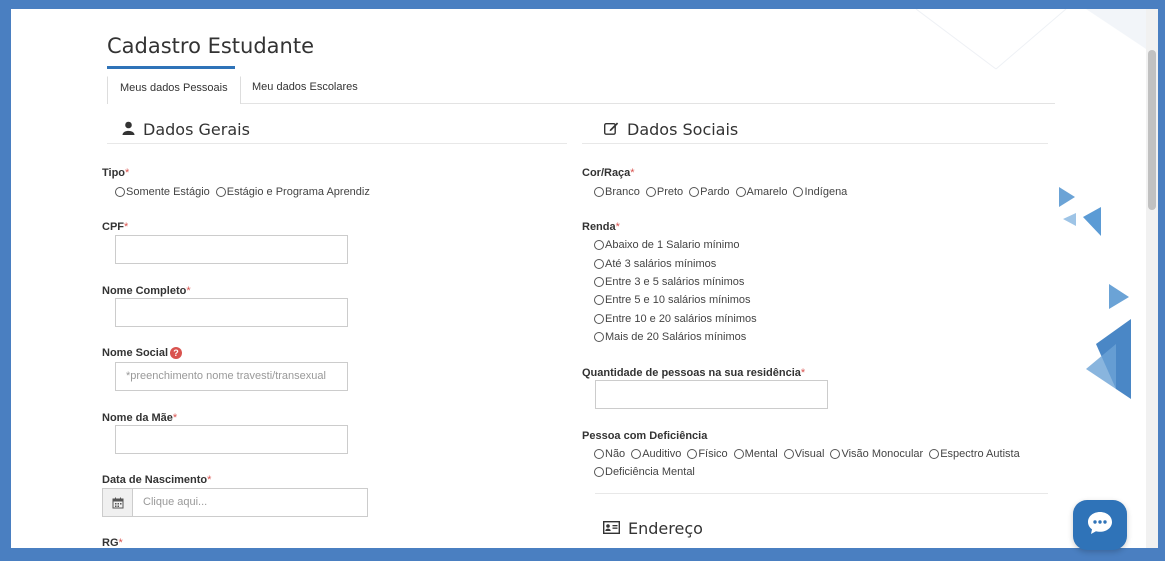 The image size is (1165, 561). What do you see at coordinates (171, 67) in the screenshot?
I see `title-underline` at bounding box center [171, 67].